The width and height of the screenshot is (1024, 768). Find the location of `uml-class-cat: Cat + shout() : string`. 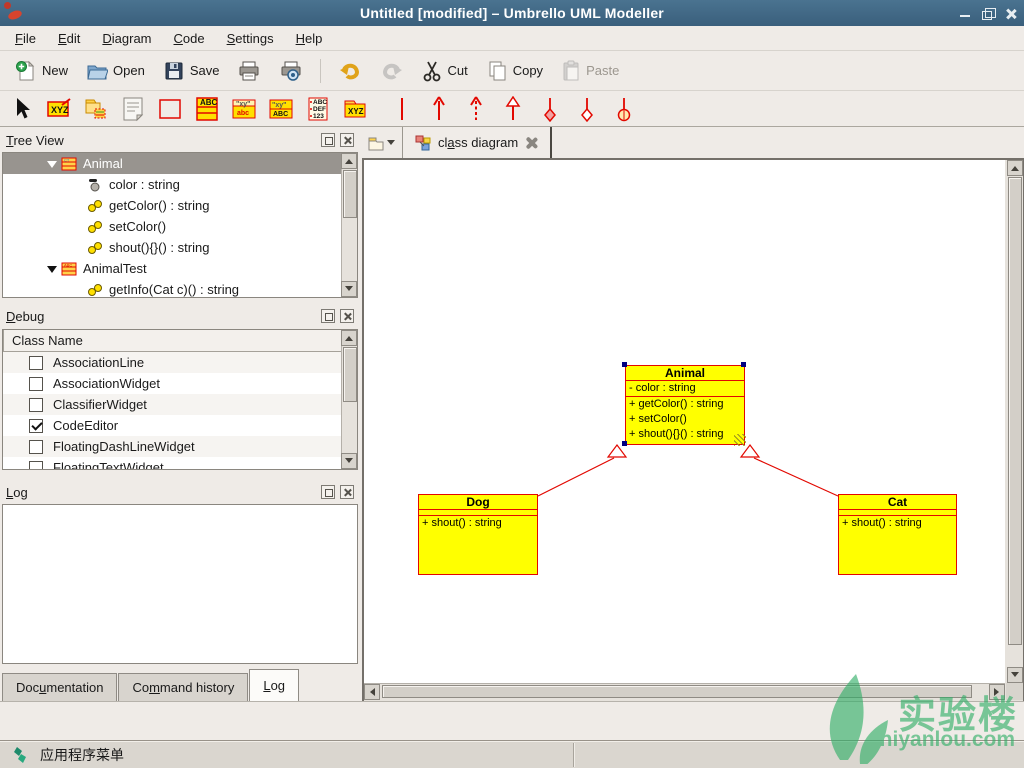

uml-class-cat: Cat + shout() : string is located at coordinates (897, 534).